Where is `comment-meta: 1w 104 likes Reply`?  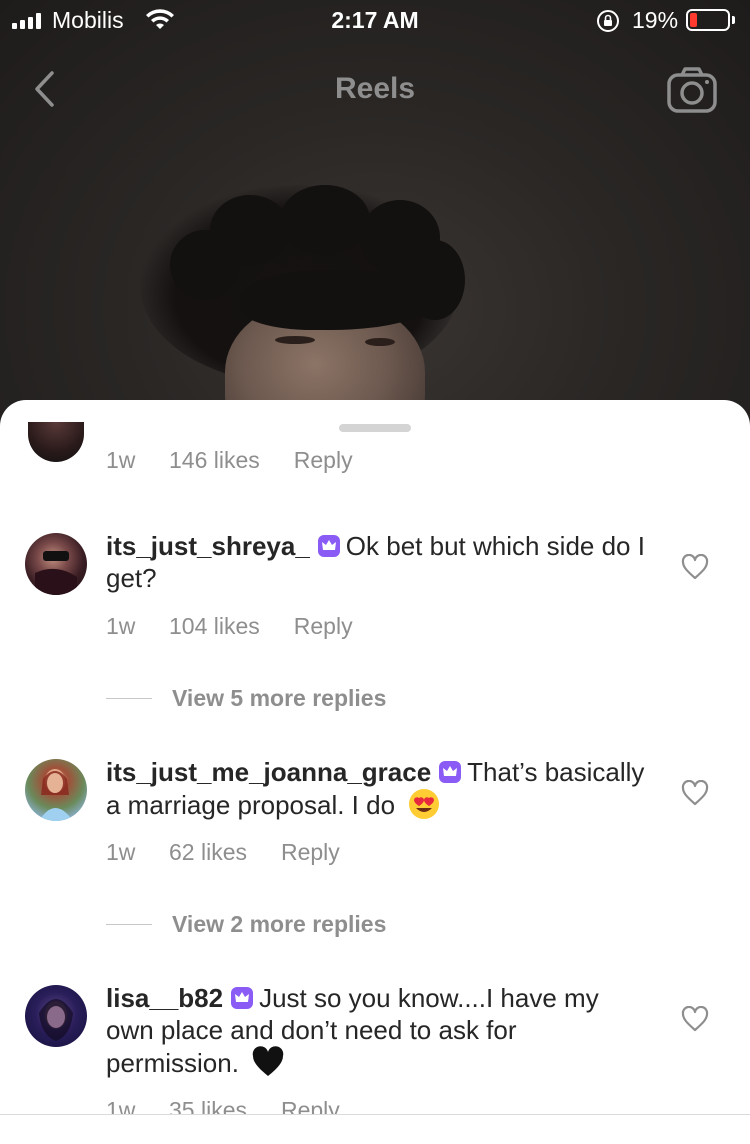 comment-meta: 1w 104 likes Reply is located at coordinates (229, 626).